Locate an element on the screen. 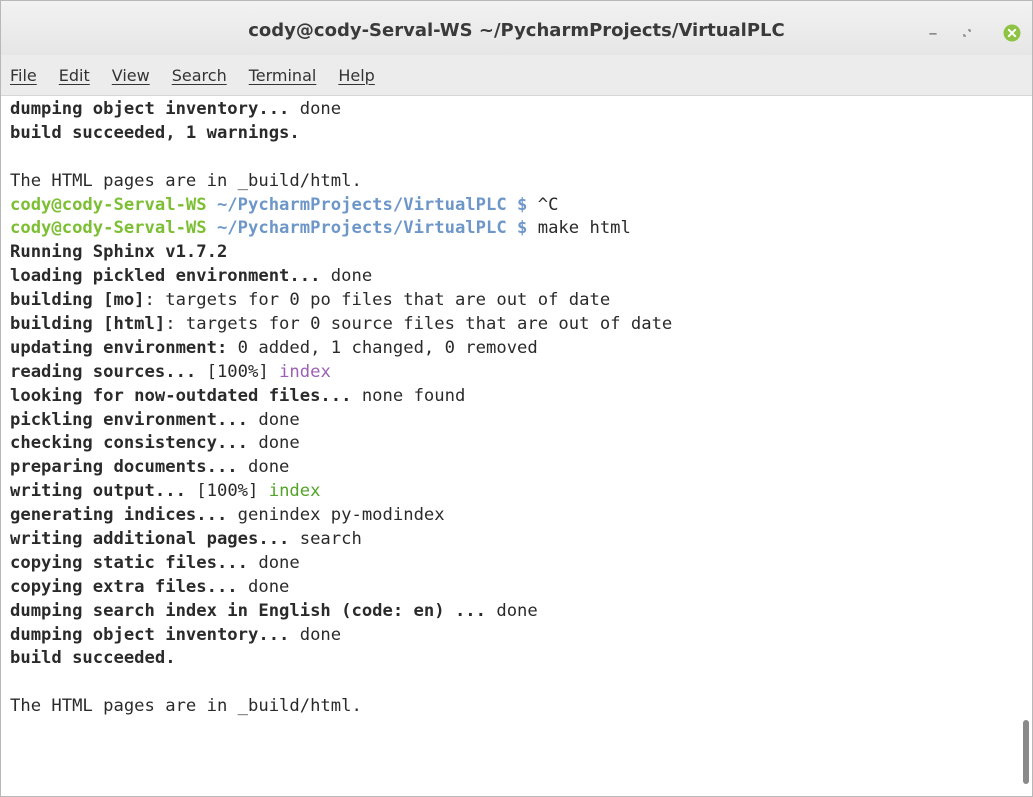  menu-search: Search is located at coordinates (199, 75).